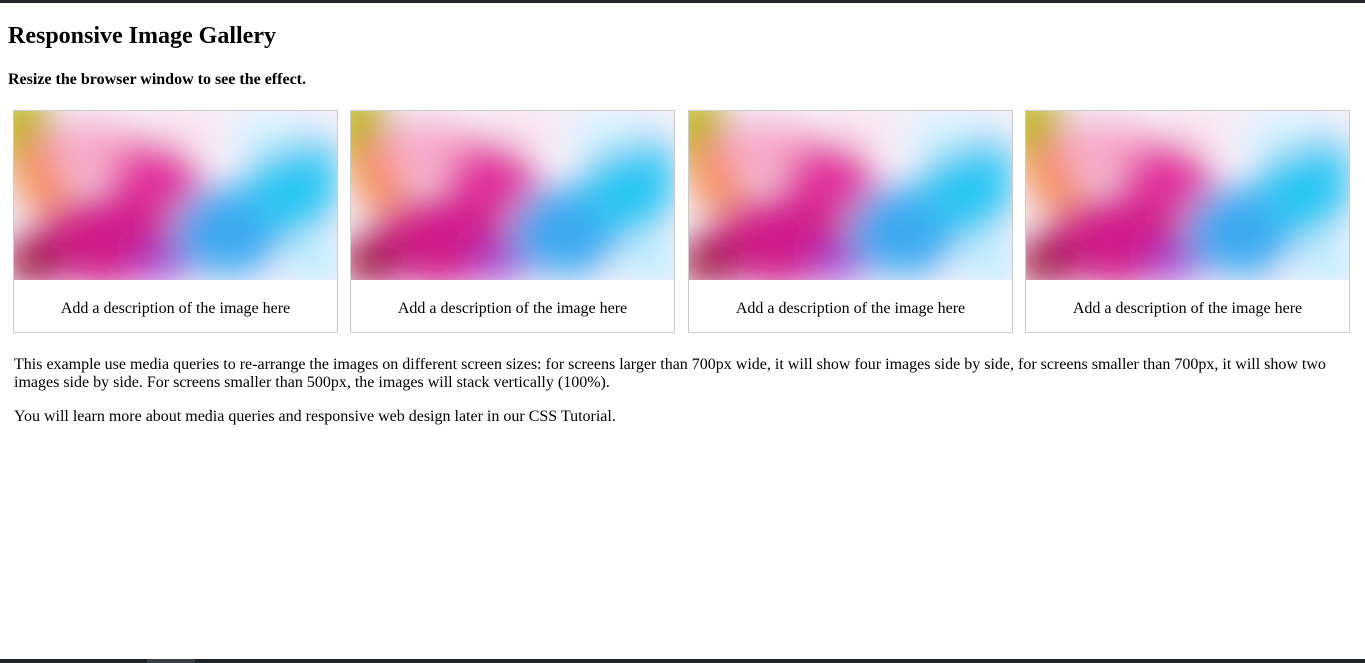 The image size is (1365, 663). What do you see at coordinates (142, 36) in the screenshot?
I see `page-title: Responsive Image Gallery` at bounding box center [142, 36].